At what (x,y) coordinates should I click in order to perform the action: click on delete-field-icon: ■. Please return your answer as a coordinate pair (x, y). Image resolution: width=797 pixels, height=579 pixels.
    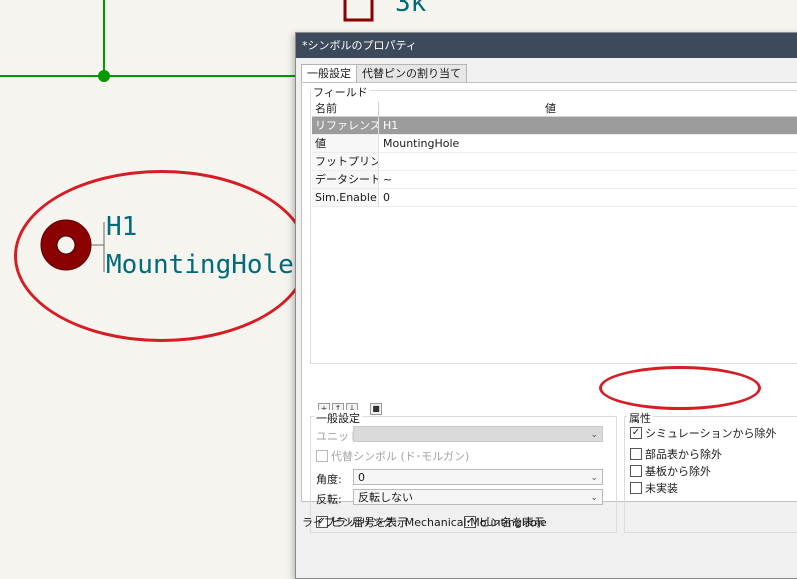
    Looking at the image, I should click on (376, 409).